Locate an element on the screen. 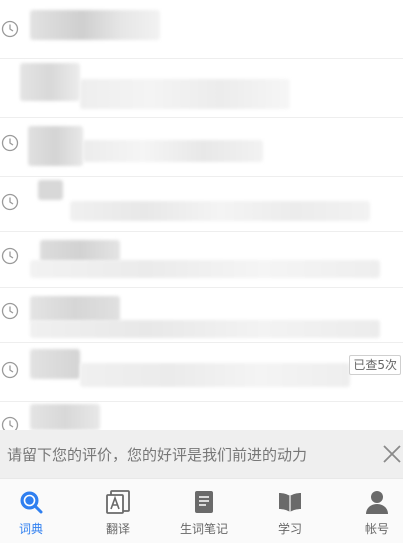 This screenshot has height=543, width=403. dictionary-search-icon is located at coordinates (31, 502).